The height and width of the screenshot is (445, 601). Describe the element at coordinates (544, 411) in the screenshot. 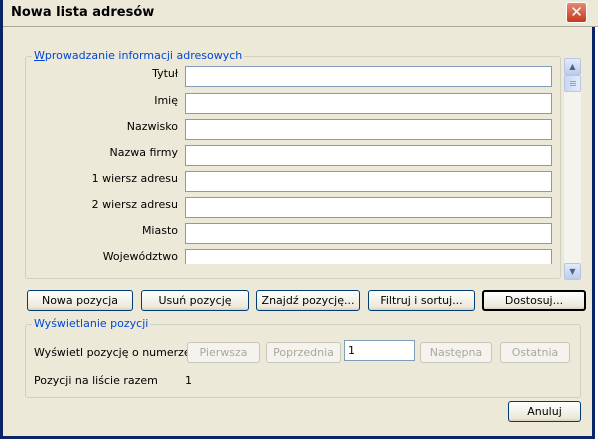

I see `cancel-button: Anuluj` at that location.